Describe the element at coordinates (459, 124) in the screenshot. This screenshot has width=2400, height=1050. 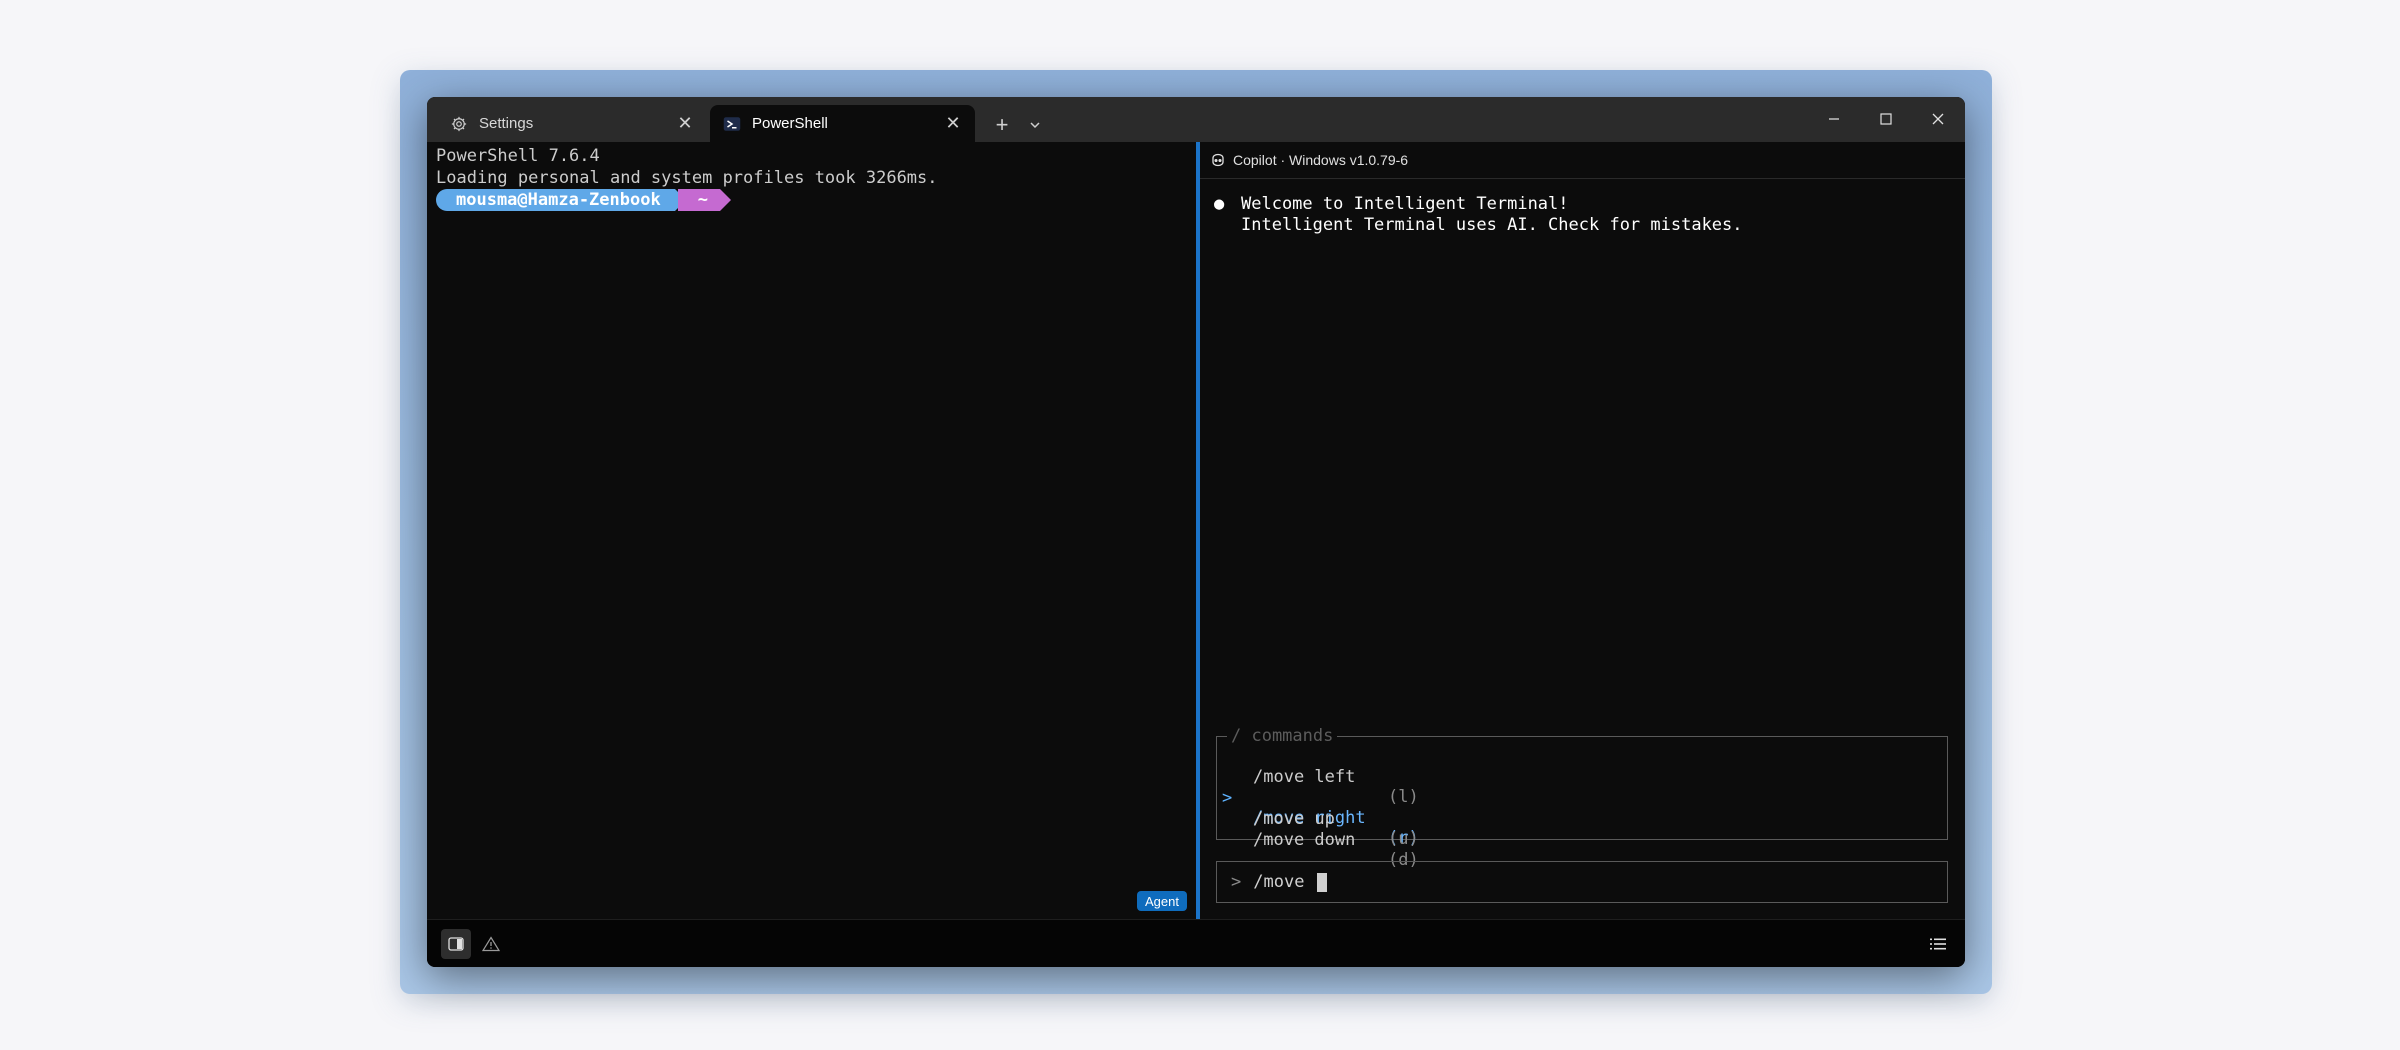
I see `gear-icon` at that location.